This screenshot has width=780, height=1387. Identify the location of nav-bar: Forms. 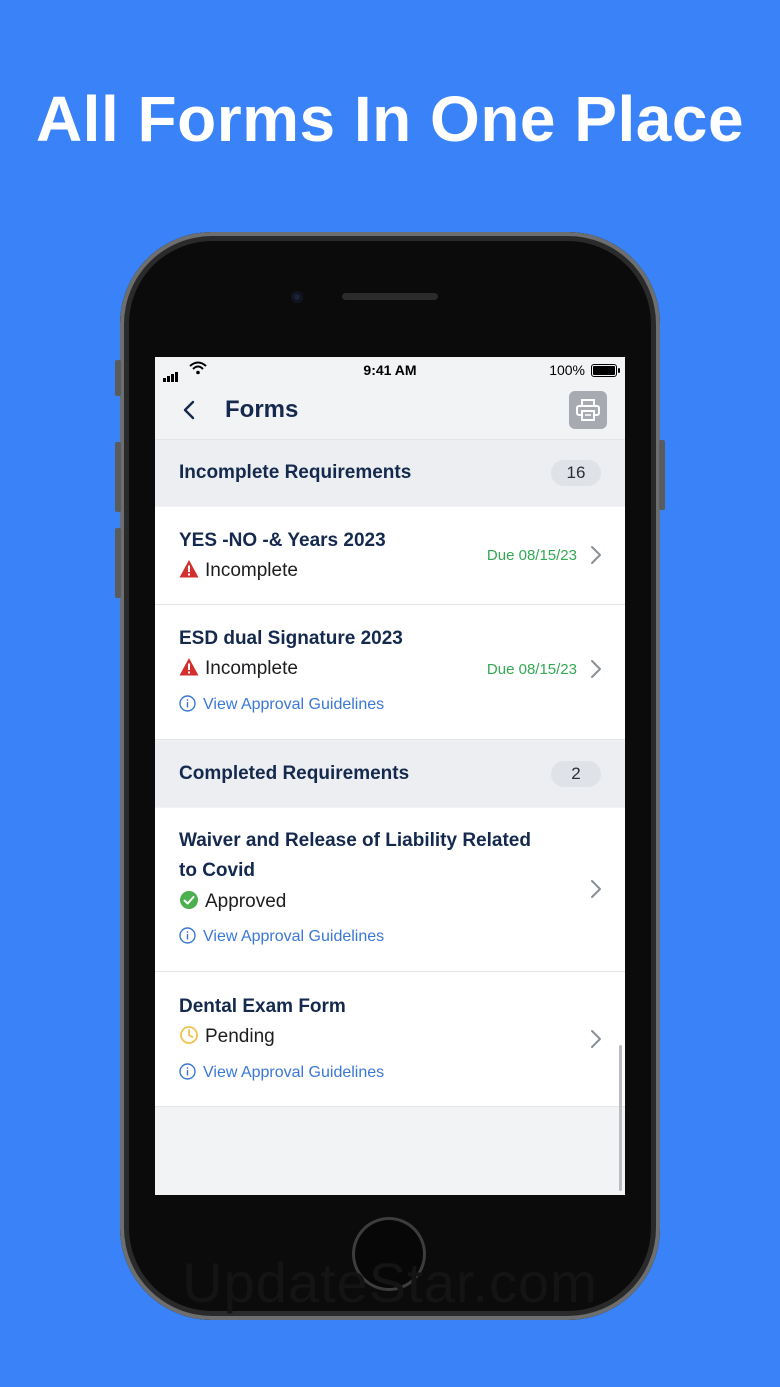
(390, 411).